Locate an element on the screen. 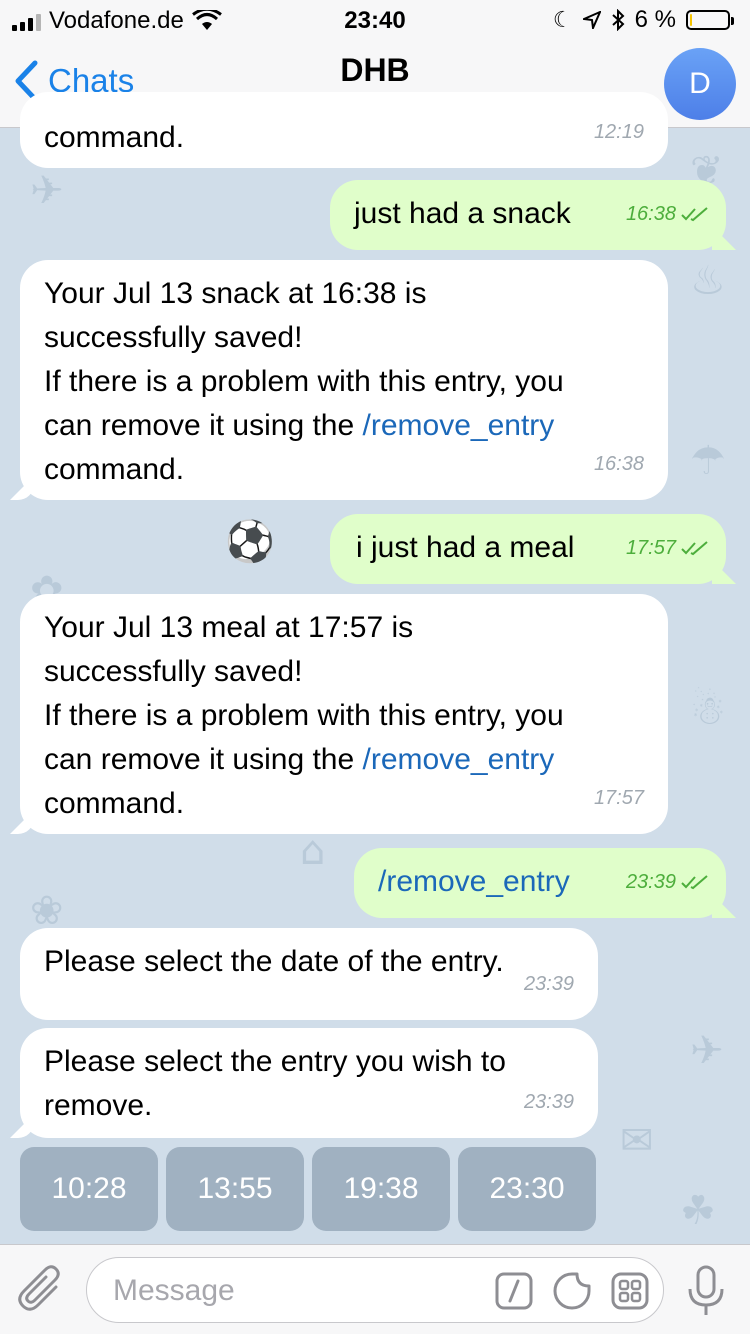 This screenshot has height=1334, width=750. status-right-group: ☾ 6 % is located at coordinates (643, 20).